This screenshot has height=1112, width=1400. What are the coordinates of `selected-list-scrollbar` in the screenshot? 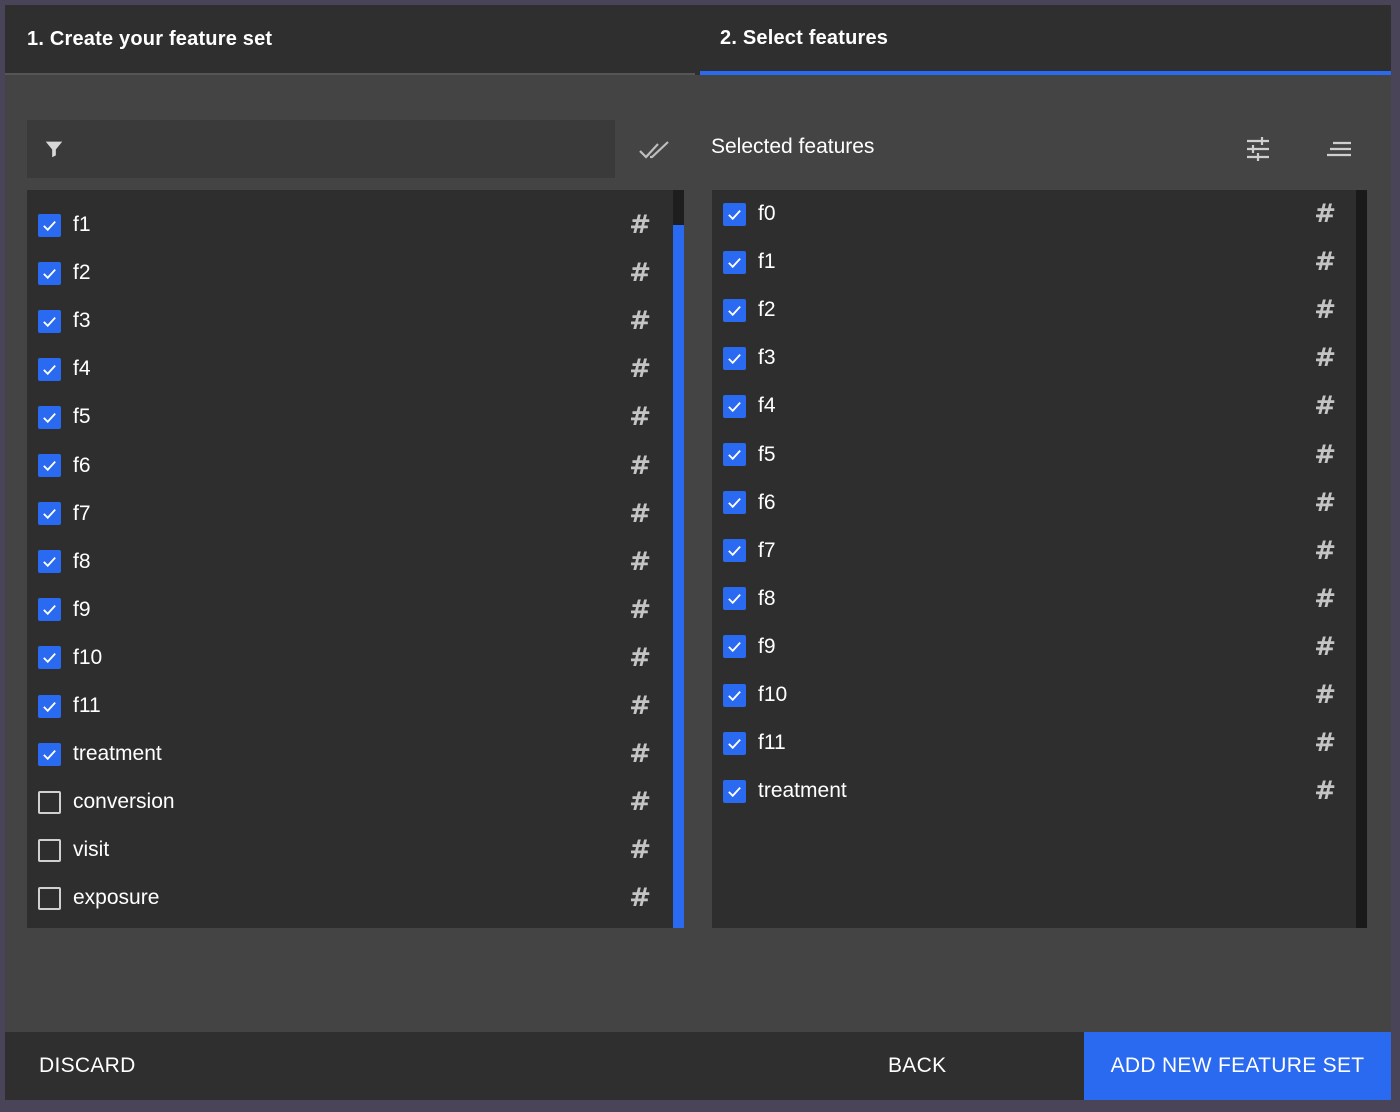 It's located at (1361, 559).